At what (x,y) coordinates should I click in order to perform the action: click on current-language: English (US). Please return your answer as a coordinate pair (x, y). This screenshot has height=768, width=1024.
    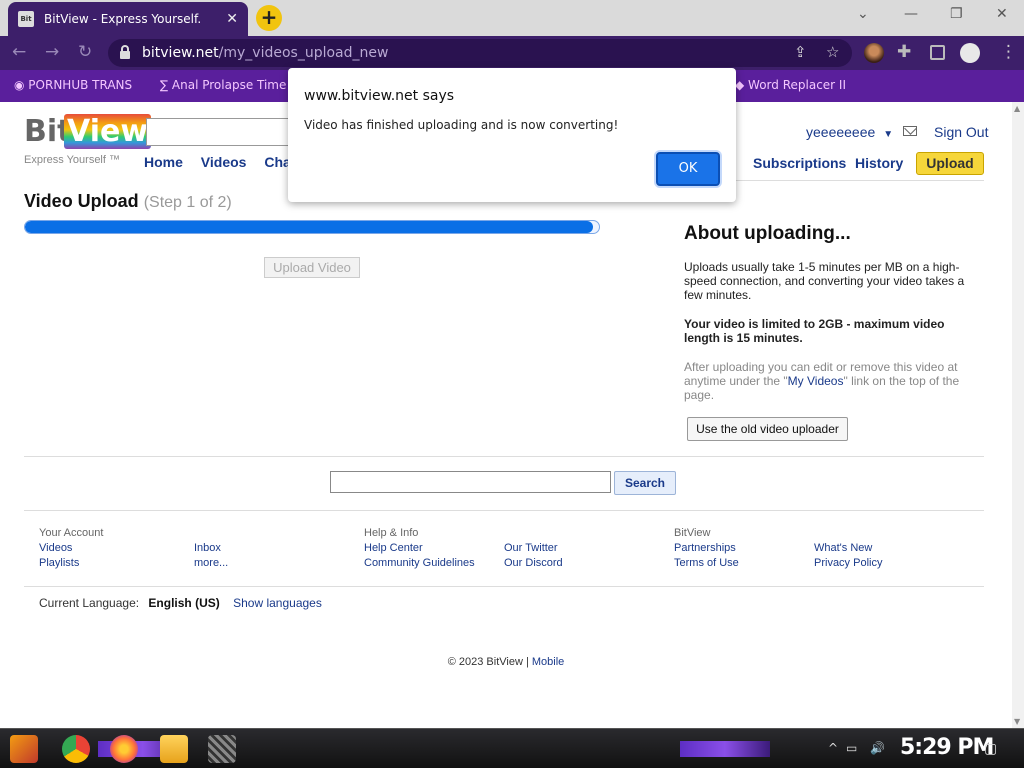
    Looking at the image, I should click on (184, 603).